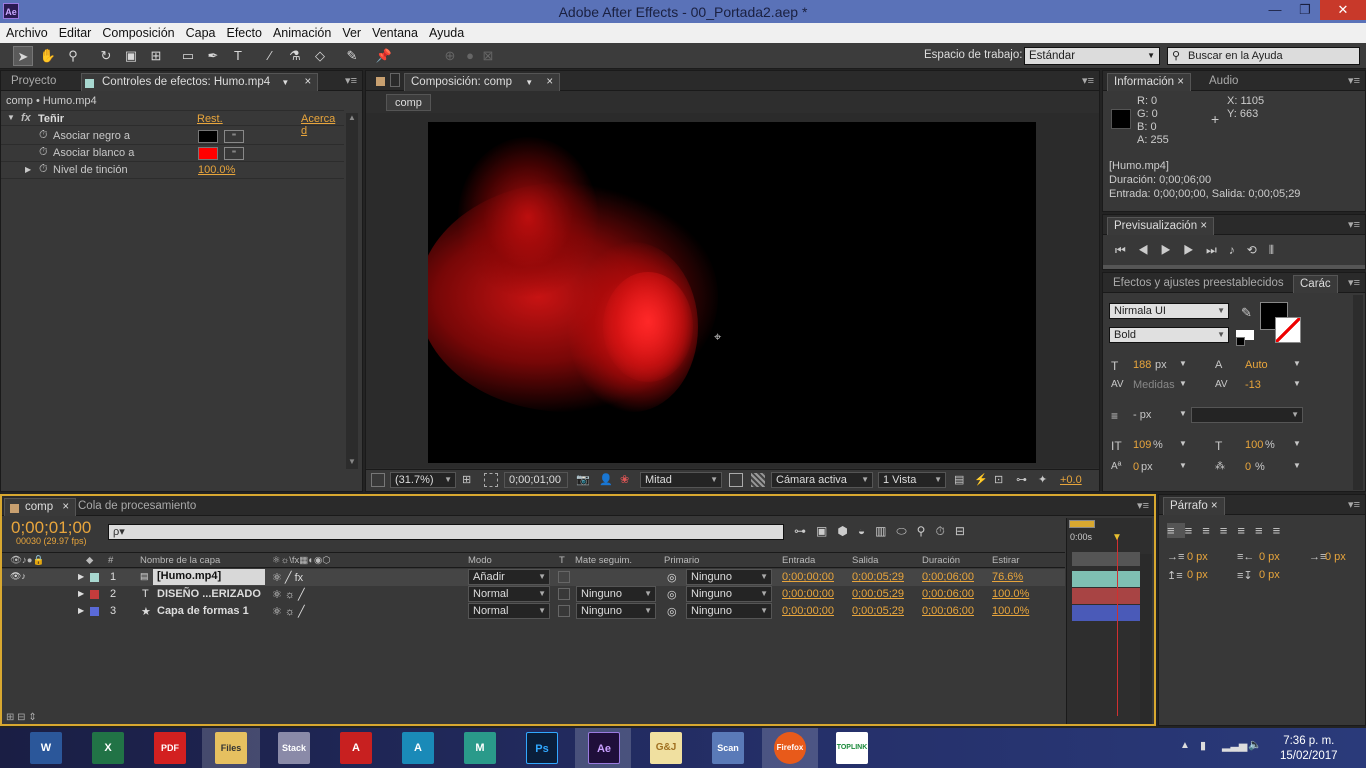 The width and height of the screenshot is (1366, 768). I want to click on parent-select: Ninguno, so click(729, 611).